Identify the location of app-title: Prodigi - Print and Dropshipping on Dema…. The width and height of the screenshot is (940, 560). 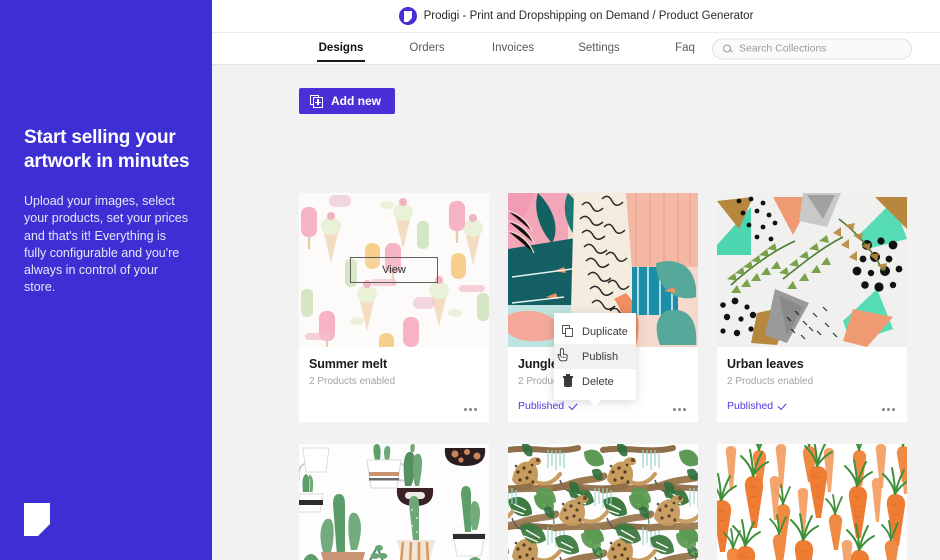
(588, 16).